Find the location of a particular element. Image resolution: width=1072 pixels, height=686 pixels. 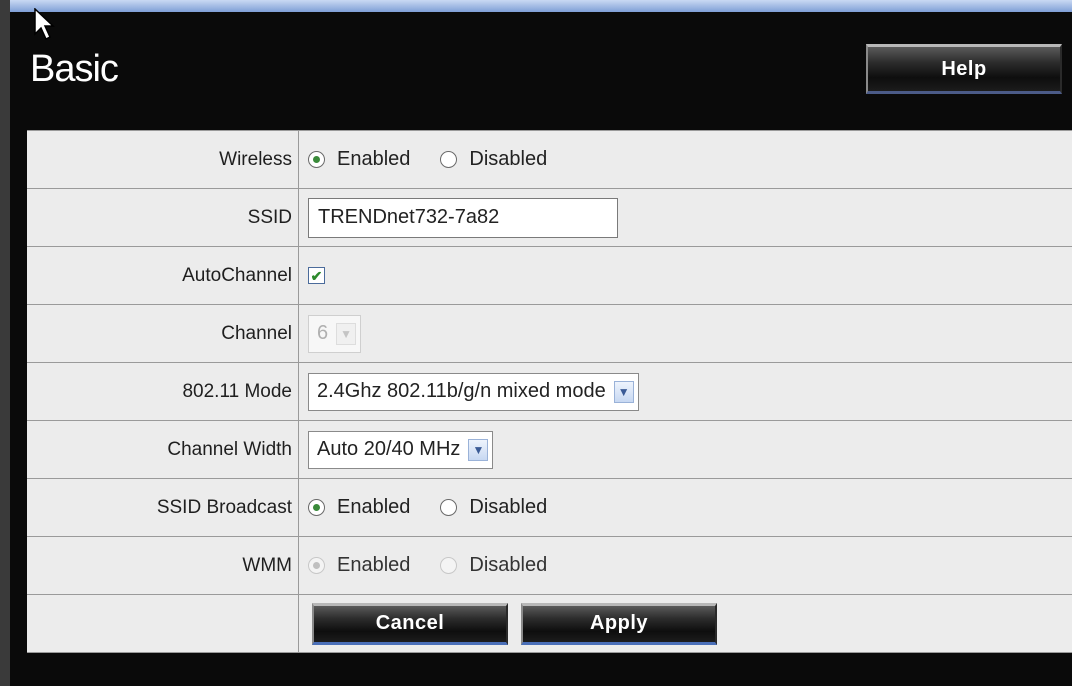

wmm-row: WMM Enabled Disabled is located at coordinates (549, 566).